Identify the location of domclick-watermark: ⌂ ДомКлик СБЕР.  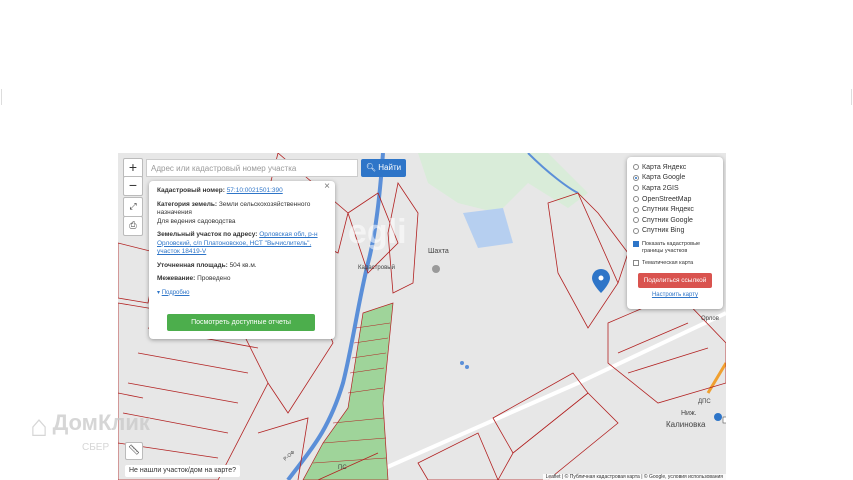
(90, 431).